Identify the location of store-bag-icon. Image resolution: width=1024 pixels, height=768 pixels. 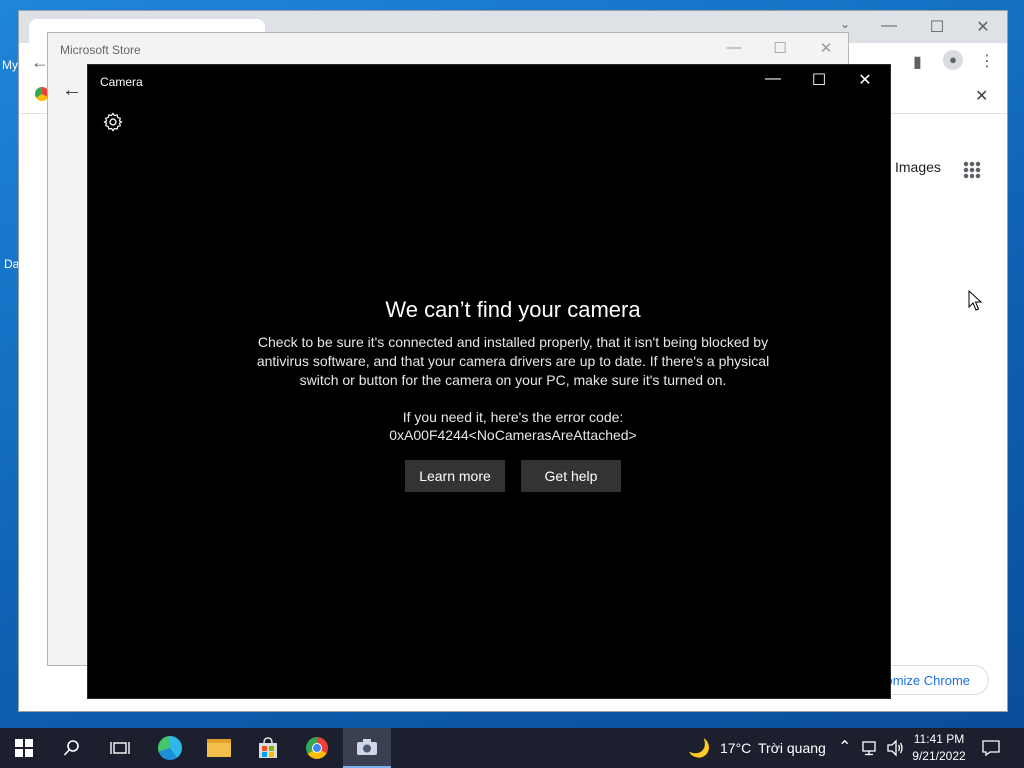
(268, 747).